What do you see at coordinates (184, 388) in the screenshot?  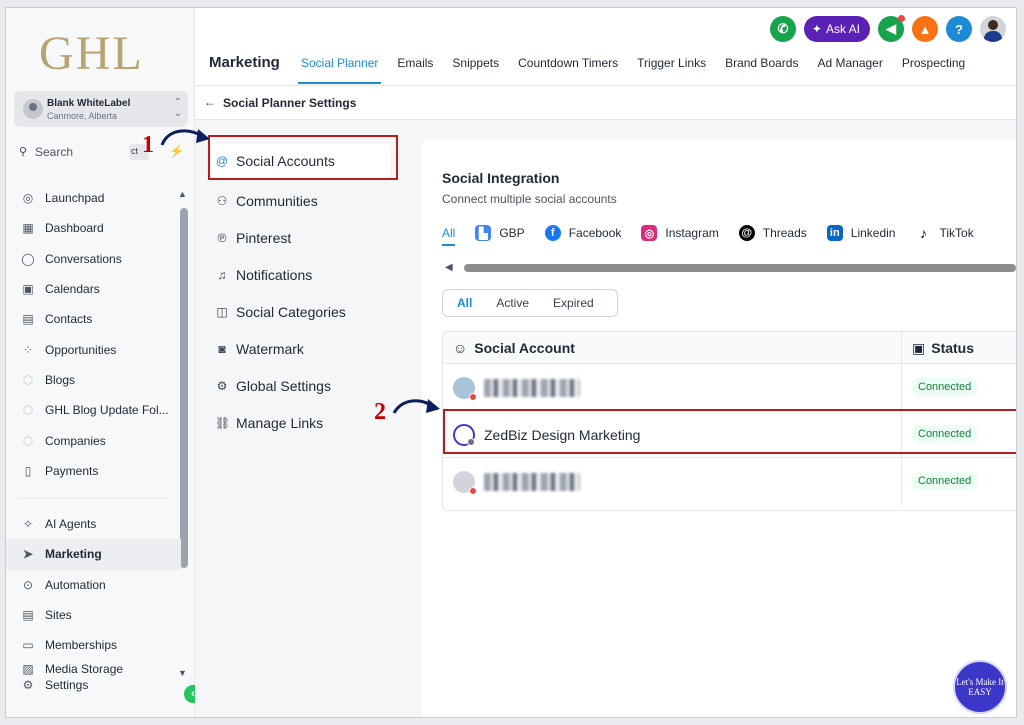 I see `sidebar-scrollbar` at bounding box center [184, 388].